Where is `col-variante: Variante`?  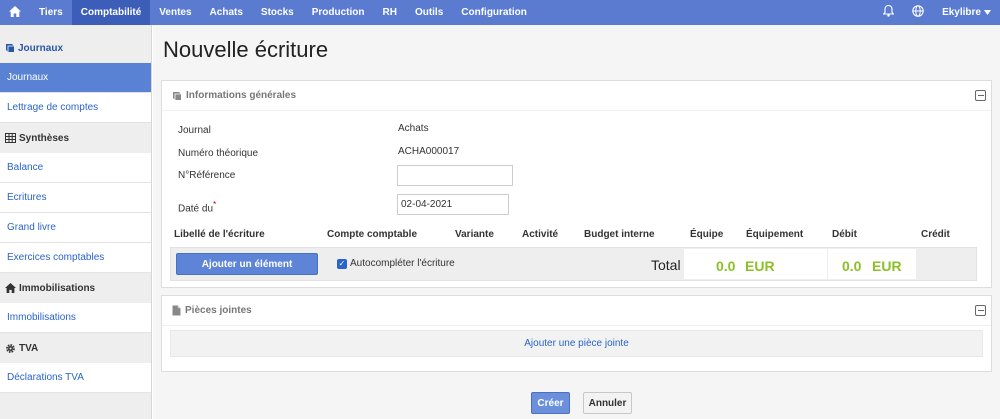 col-variante: Variante is located at coordinates (474, 234).